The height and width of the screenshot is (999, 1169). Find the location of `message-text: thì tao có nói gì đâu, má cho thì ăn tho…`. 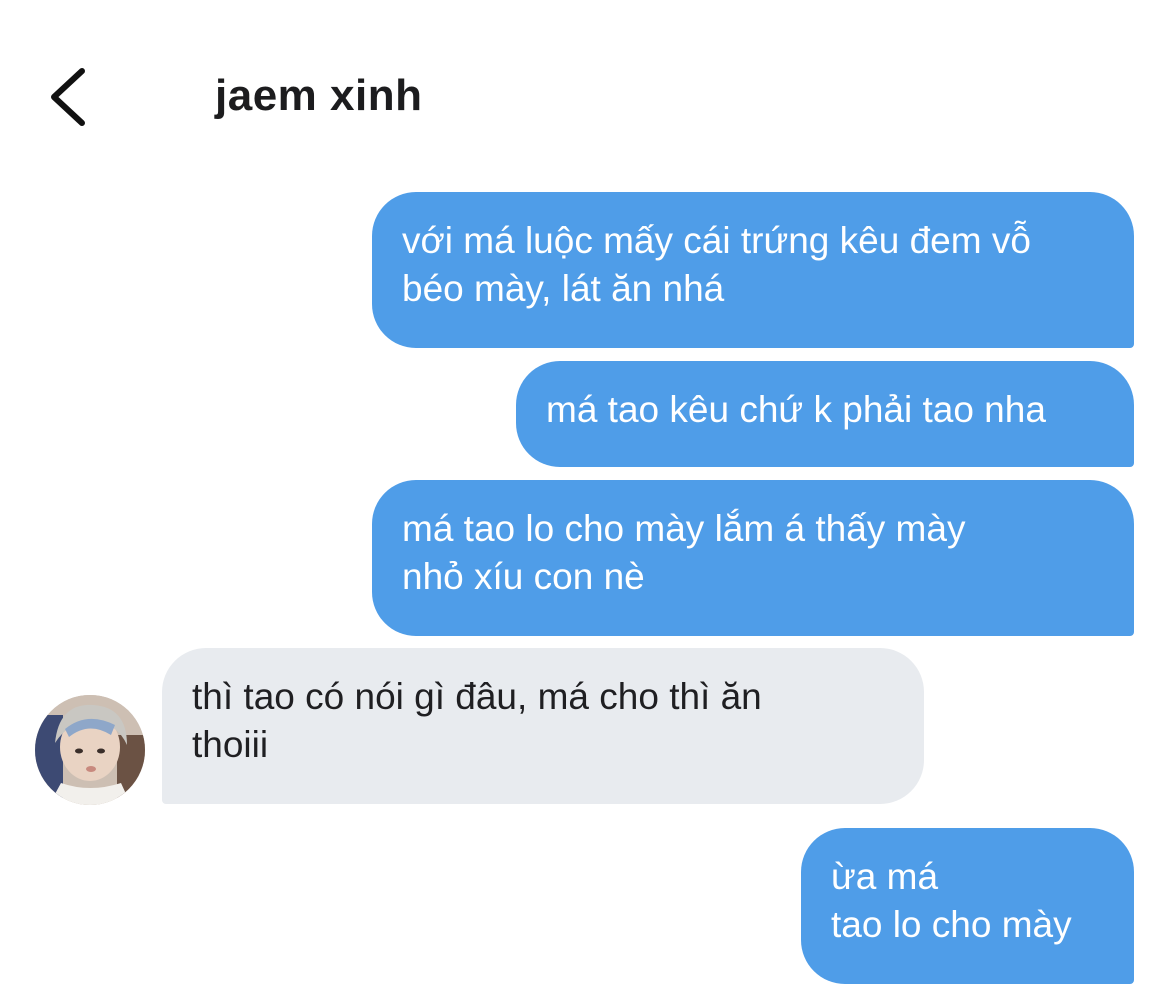

message-text: thì tao có nói gì đâu, má cho thì ăn tho… is located at coordinates (477, 720).